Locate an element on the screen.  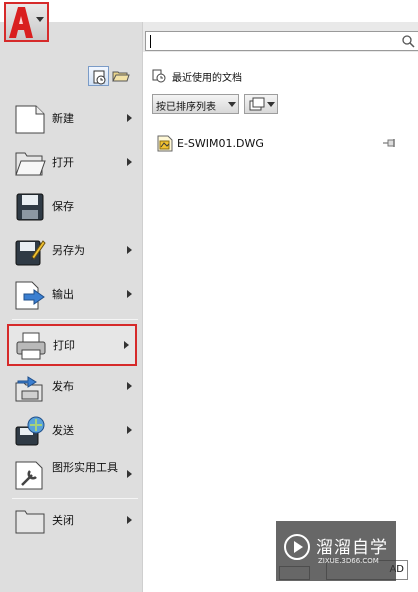
menu-item-export: 输出 is located at coordinates (73, 295).